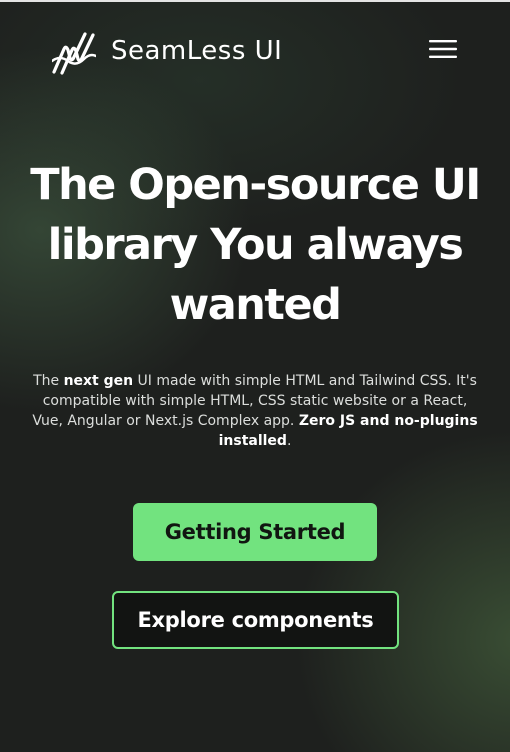 This screenshot has width=510, height=752. What do you see at coordinates (443, 49) in the screenshot?
I see `hamburger-menu-icon` at bounding box center [443, 49].